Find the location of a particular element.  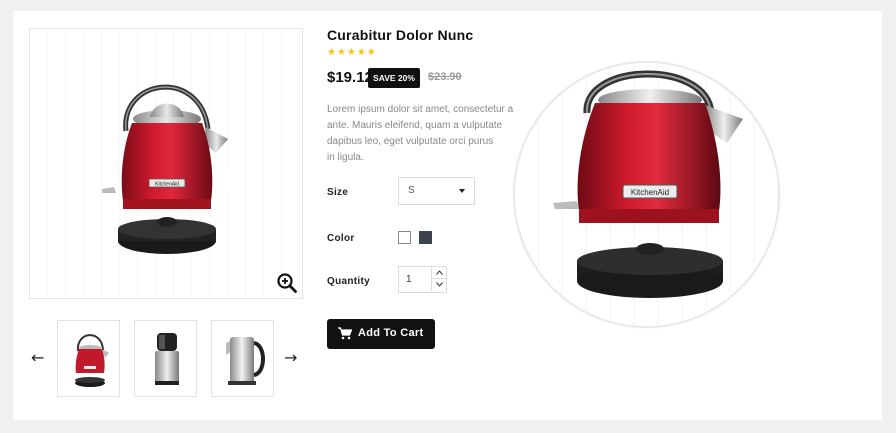

rating-stars-icon: ★★★★★ is located at coordinates (352, 52).